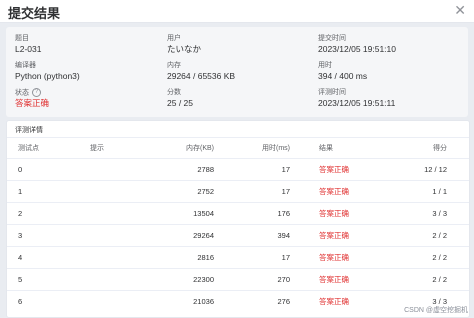  I want to click on details-title: 评测详情, so click(29, 130).